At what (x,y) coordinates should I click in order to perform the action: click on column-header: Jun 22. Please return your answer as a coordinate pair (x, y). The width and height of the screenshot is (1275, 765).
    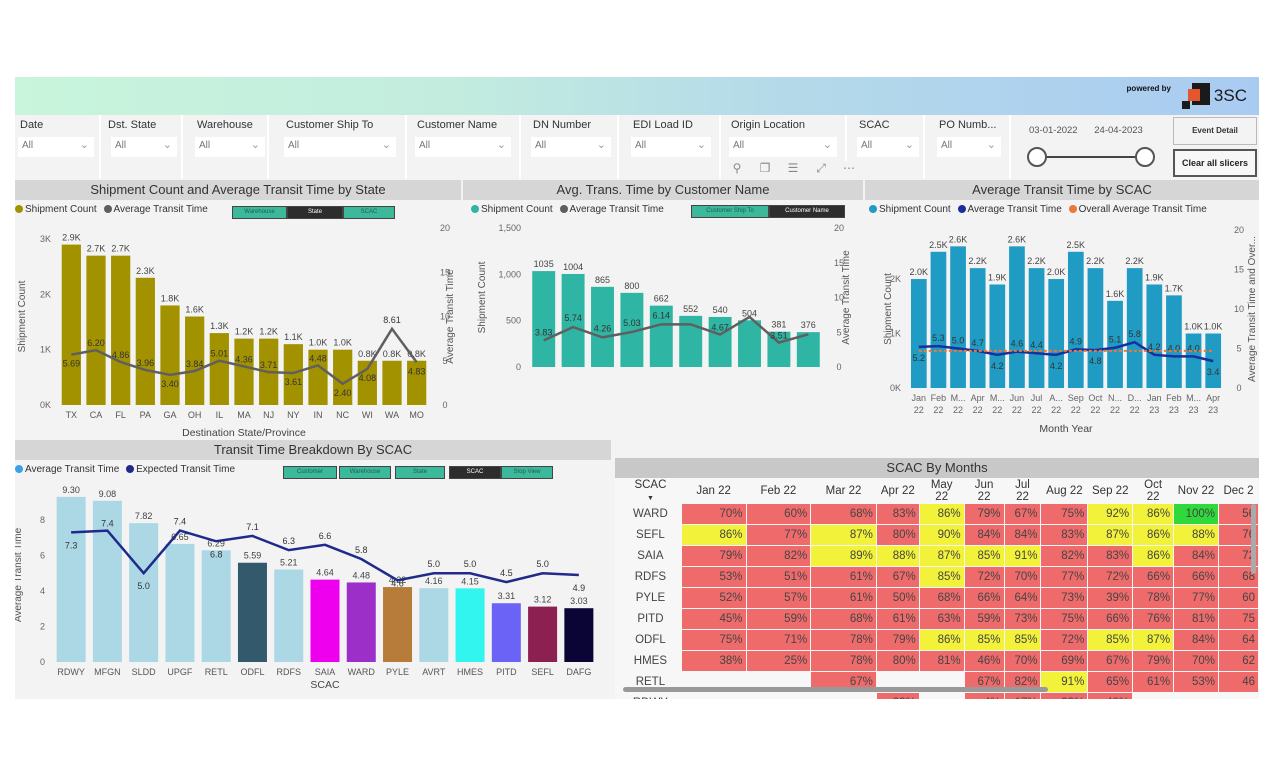
    Looking at the image, I should click on (984, 491).